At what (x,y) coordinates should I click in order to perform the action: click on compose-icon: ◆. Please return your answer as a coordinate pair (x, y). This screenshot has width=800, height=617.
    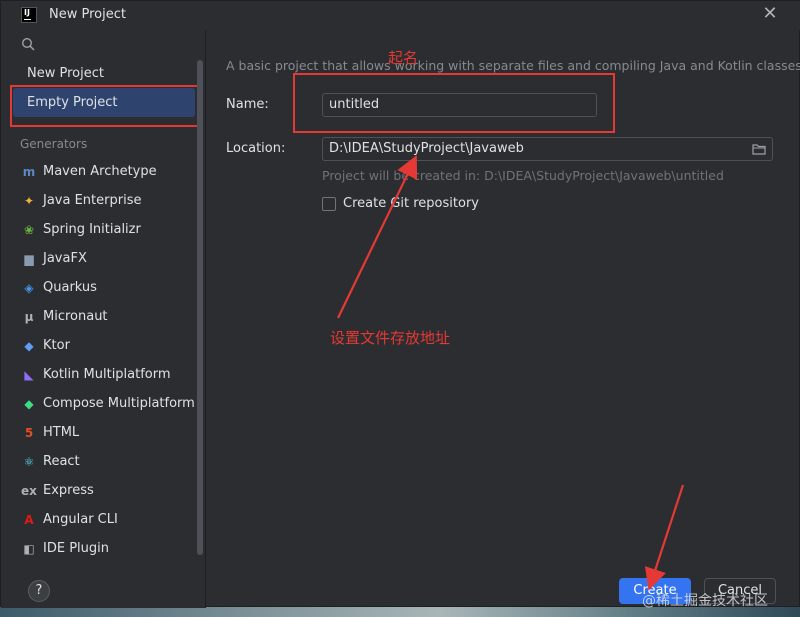
    Looking at the image, I should click on (29, 403).